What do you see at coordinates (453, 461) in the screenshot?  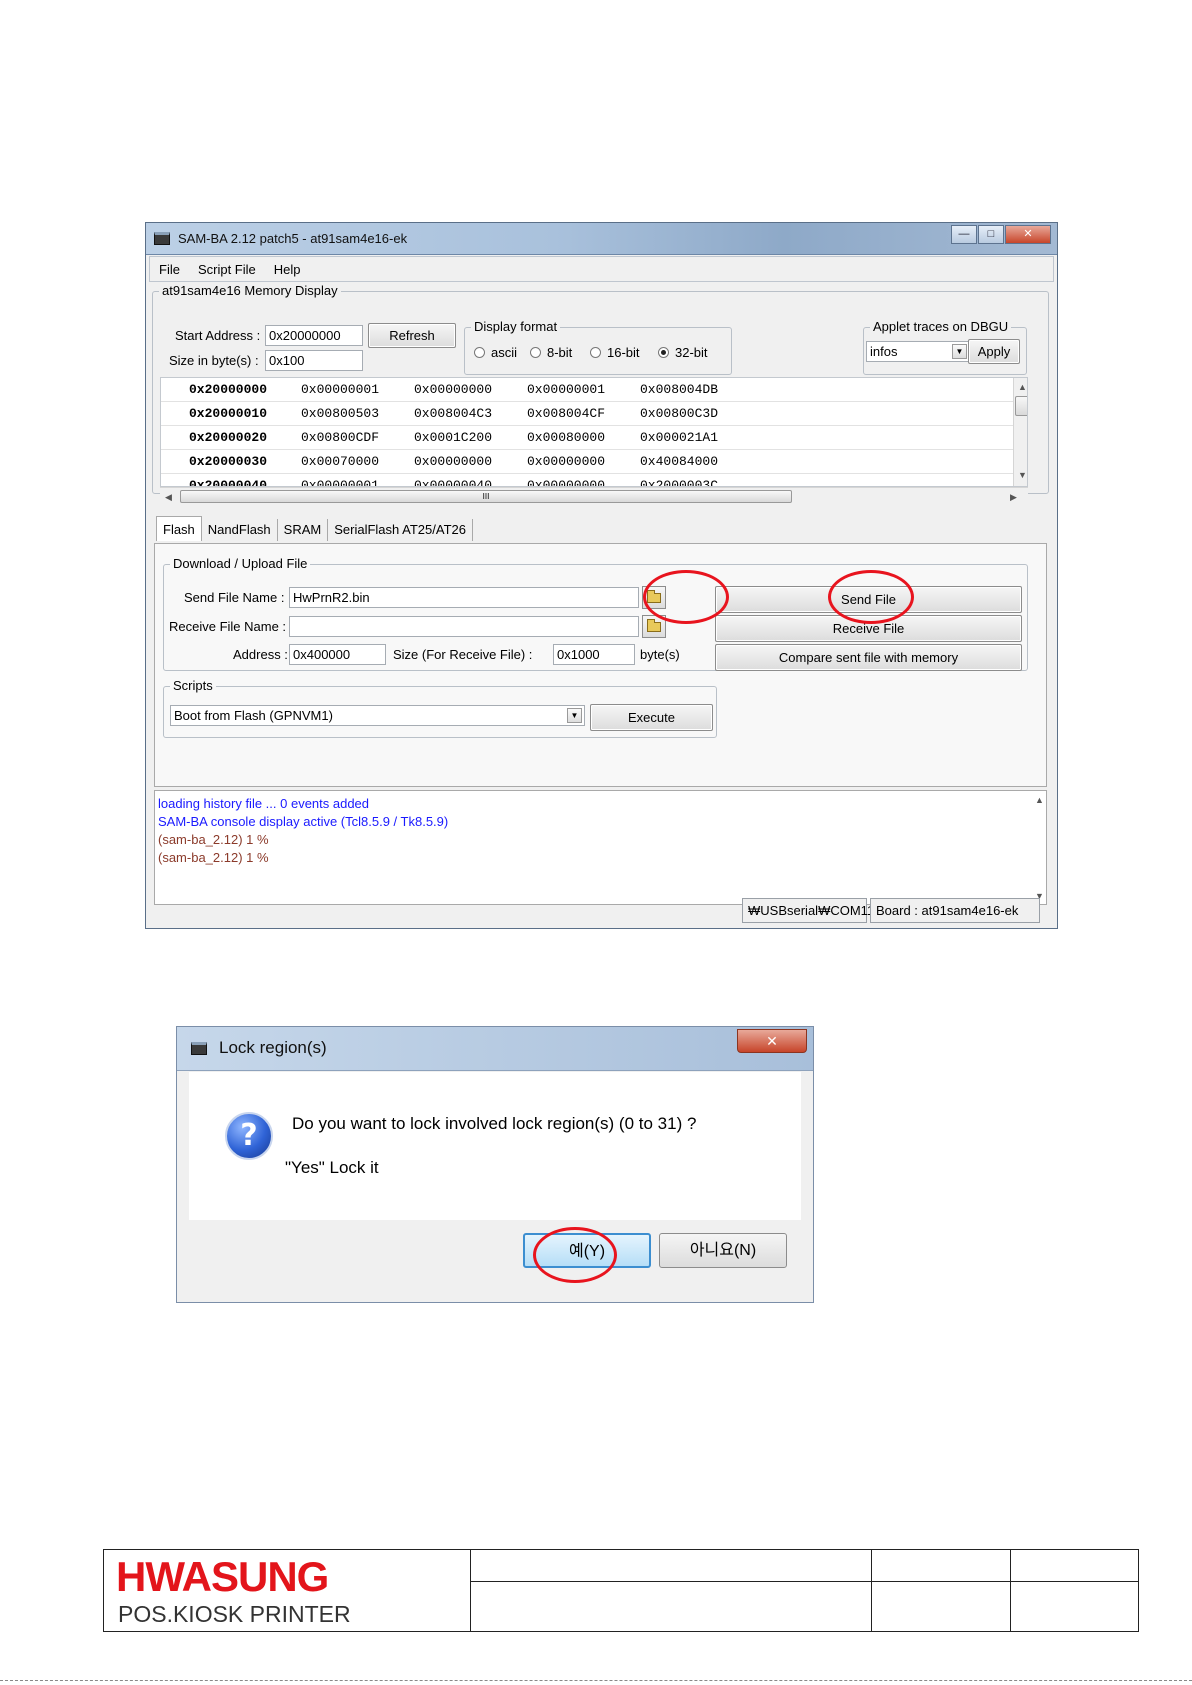 I see `memory-value: 0x00000000` at bounding box center [453, 461].